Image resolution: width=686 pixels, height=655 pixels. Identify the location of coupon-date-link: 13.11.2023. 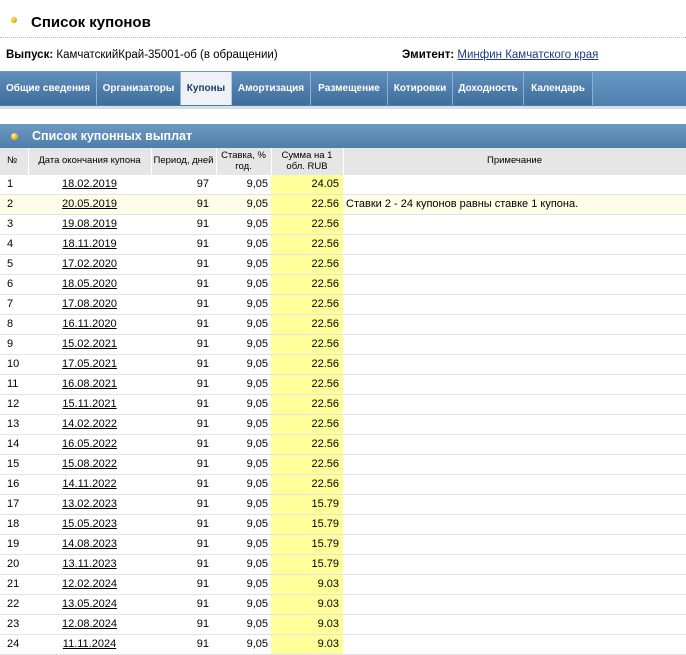
(89, 564).